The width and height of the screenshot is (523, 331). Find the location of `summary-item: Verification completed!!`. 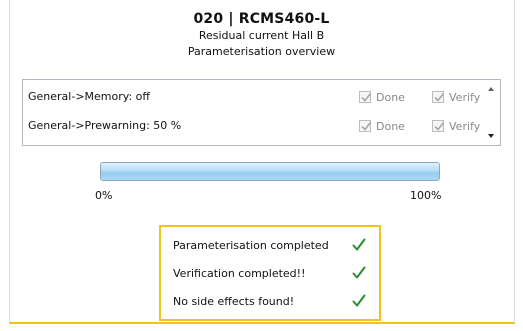

summary-item: Verification completed!! is located at coordinates (273, 274).